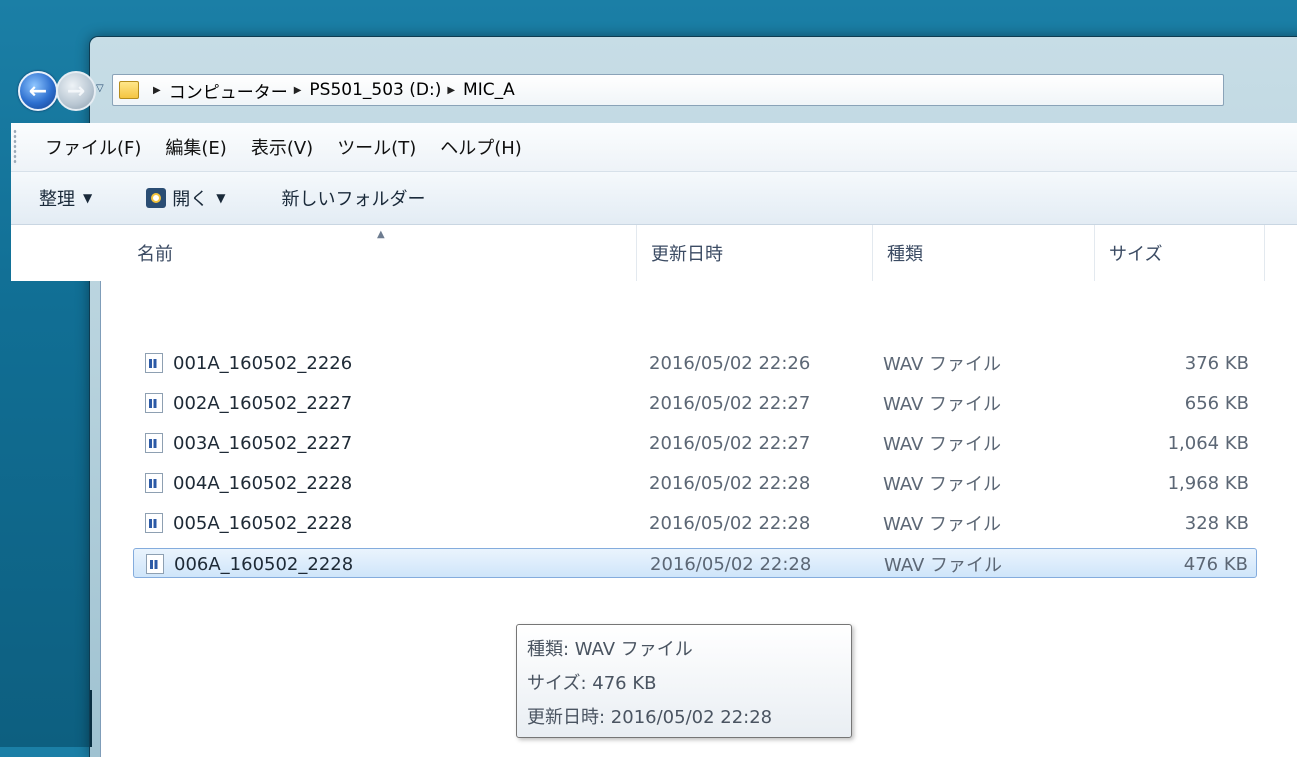  Describe the element at coordinates (263, 403) in the screenshot. I see `file-name: 002A_160502_2227` at that location.